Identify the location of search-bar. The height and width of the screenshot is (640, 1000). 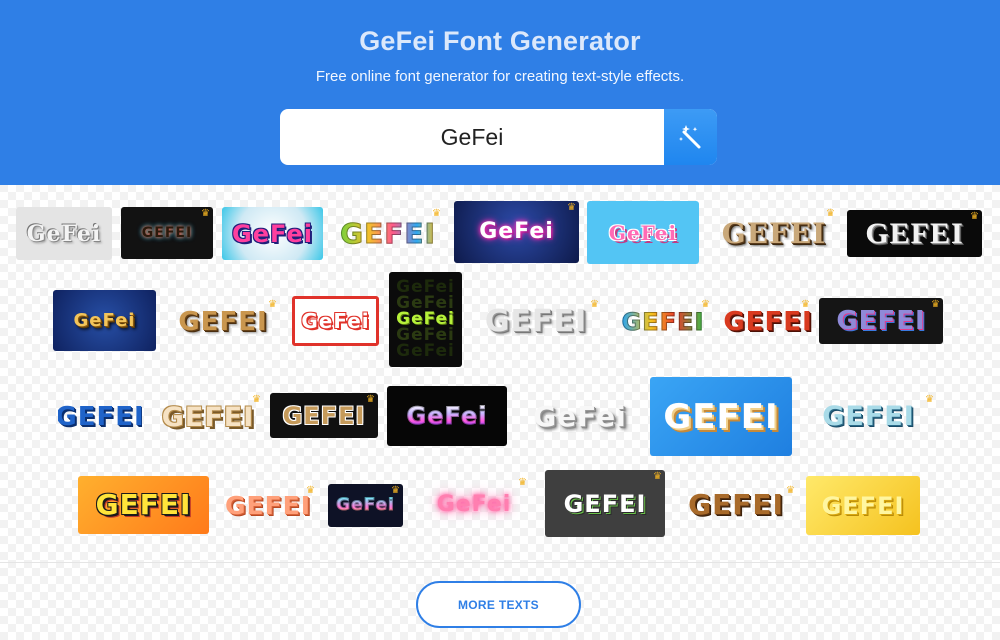
(498, 137).